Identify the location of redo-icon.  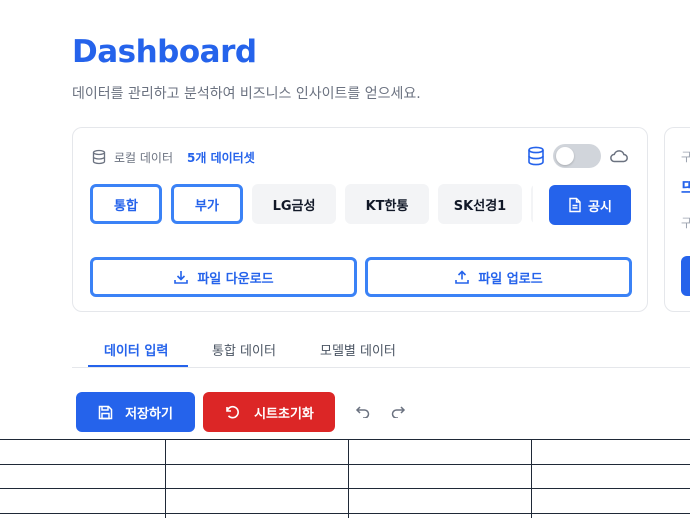
(398, 411).